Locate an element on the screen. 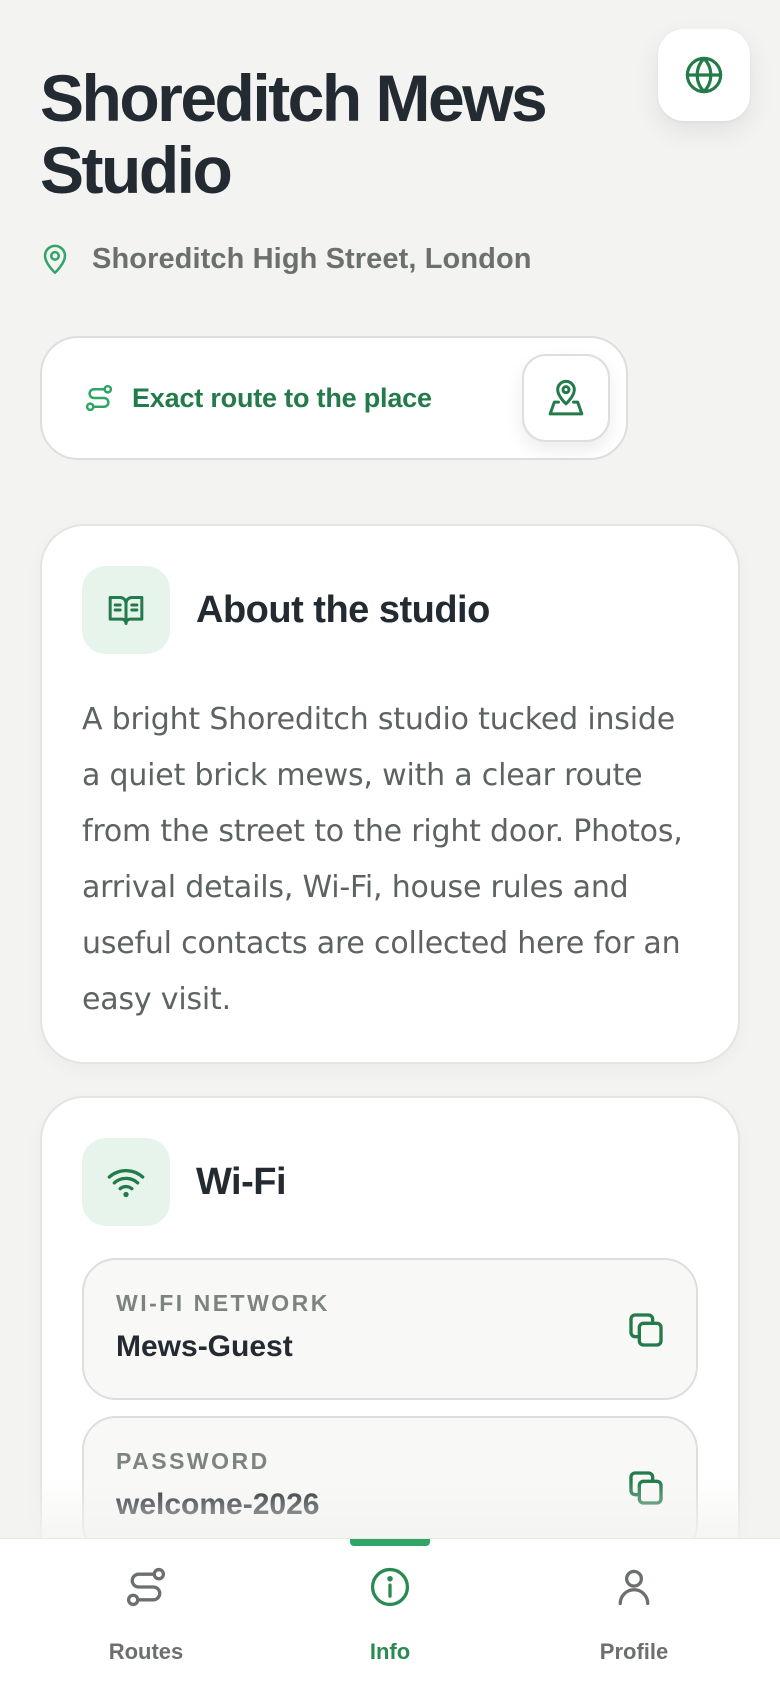 Image resolution: width=780 pixels, height=1688 pixels. wifi-network-field: WI-FI NETWORK Mews-Guest is located at coordinates (390, 1329).